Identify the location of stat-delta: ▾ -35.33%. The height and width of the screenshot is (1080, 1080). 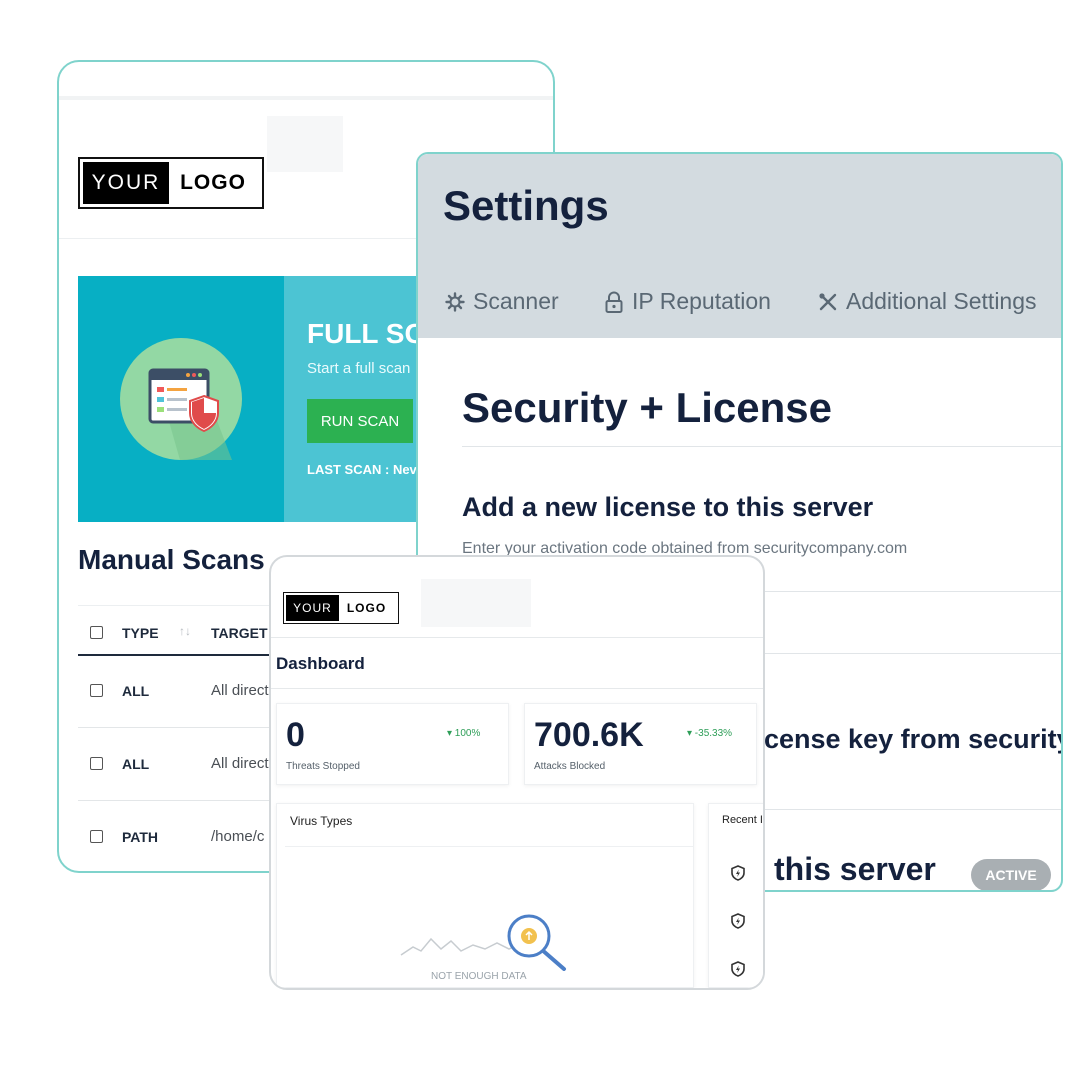
(710, 733).